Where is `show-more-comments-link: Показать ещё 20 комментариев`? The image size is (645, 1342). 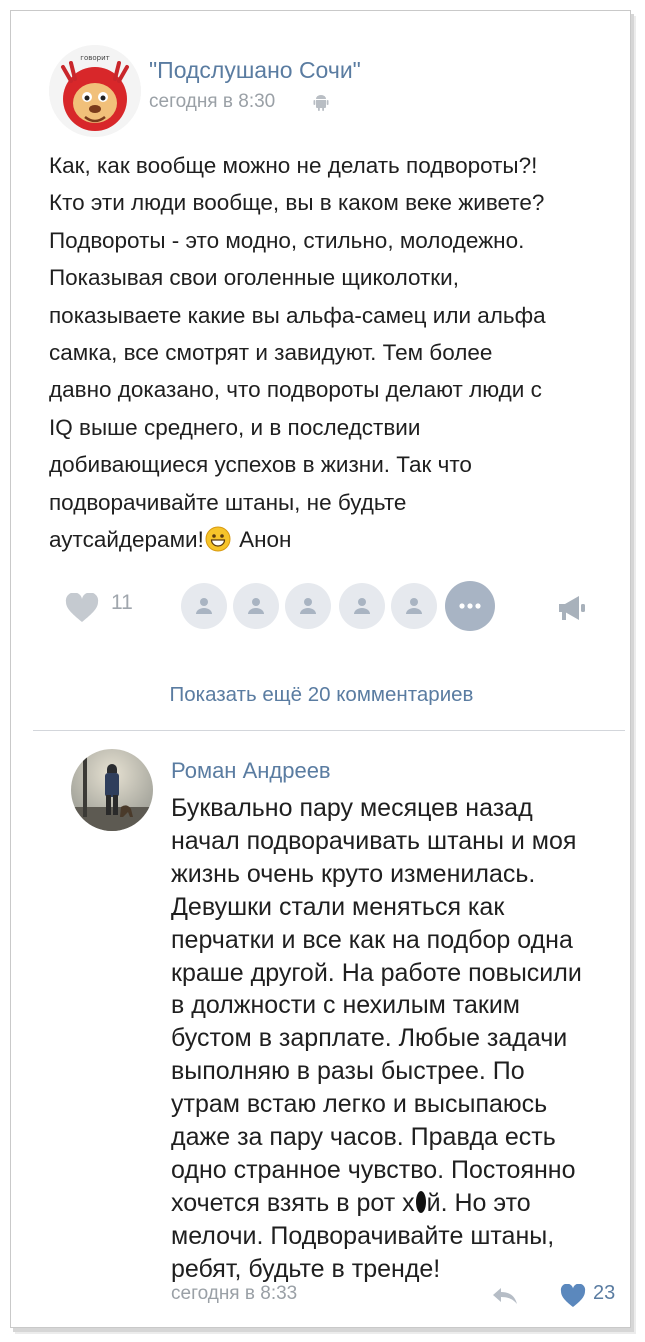
show-more-comments-link: Показать ещё 20 комментариев is located at coordinates (321, 695).